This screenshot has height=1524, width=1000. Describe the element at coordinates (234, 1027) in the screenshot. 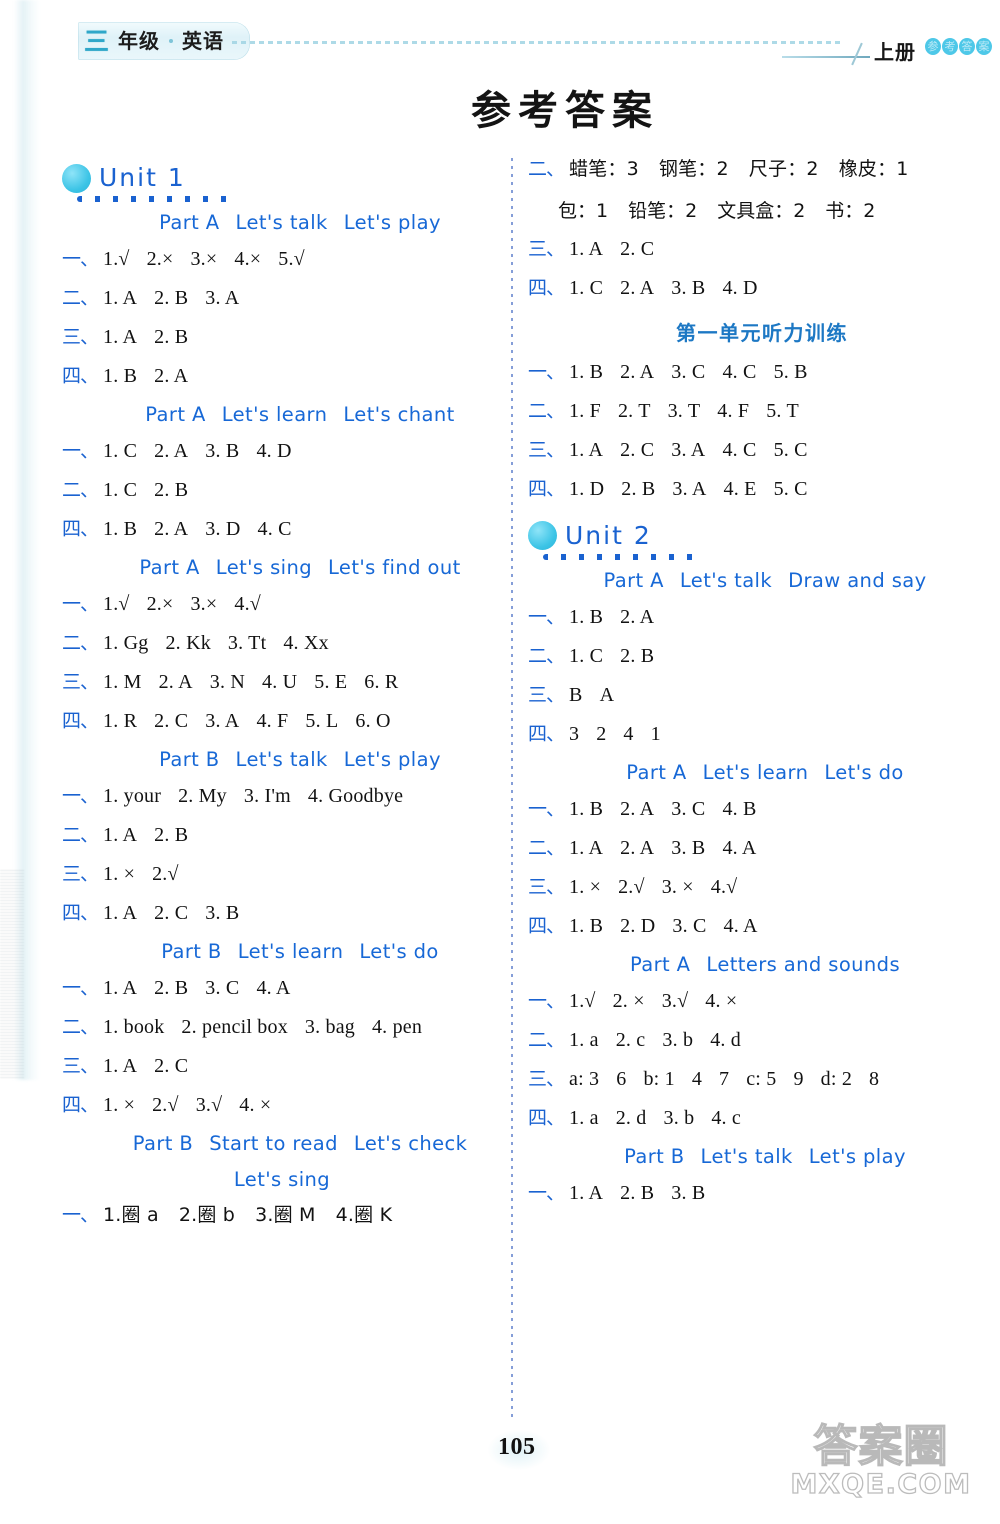

I see `answer-item: 2. pencil box` at that location.